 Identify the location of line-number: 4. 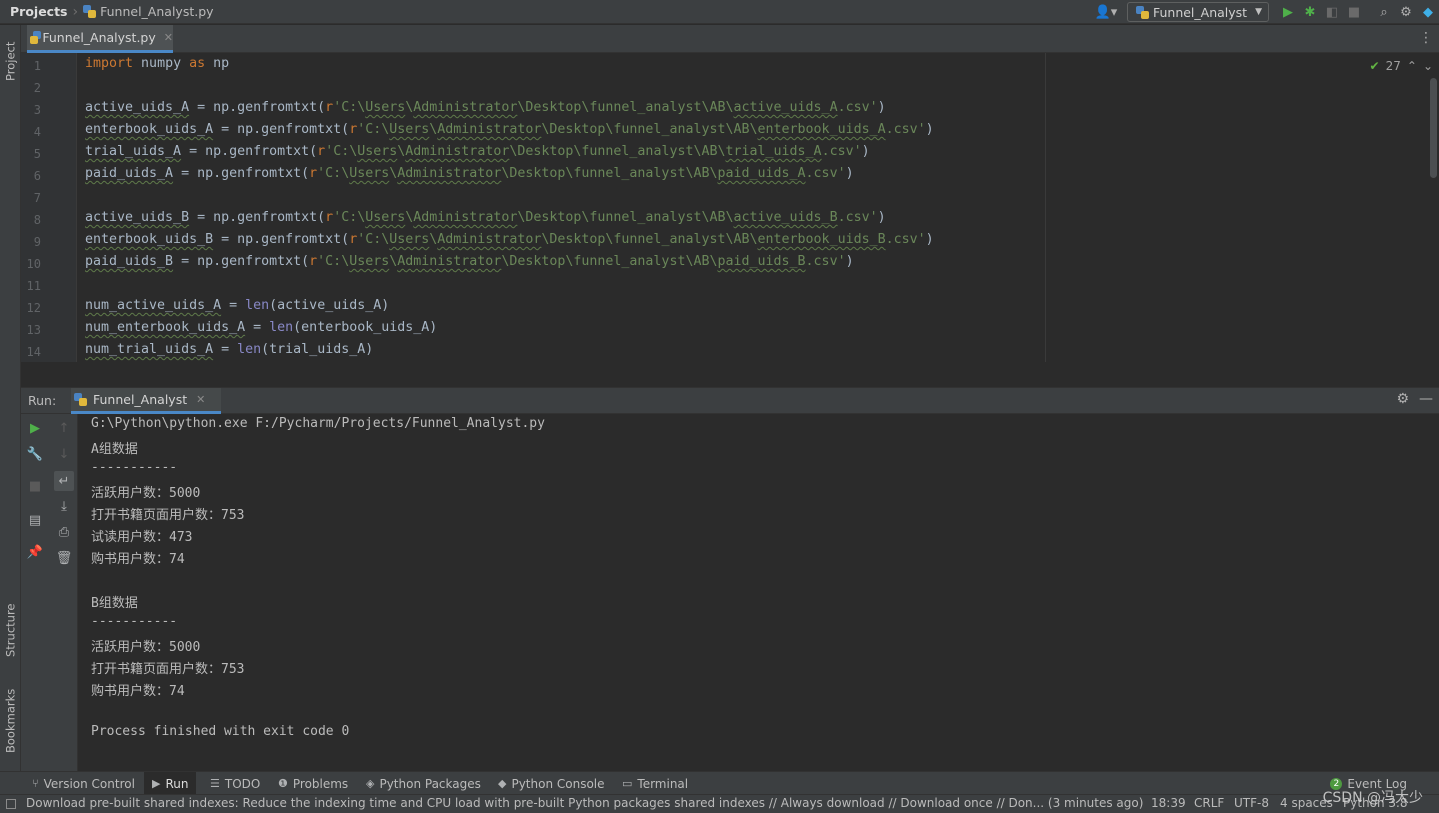
(37, 132).